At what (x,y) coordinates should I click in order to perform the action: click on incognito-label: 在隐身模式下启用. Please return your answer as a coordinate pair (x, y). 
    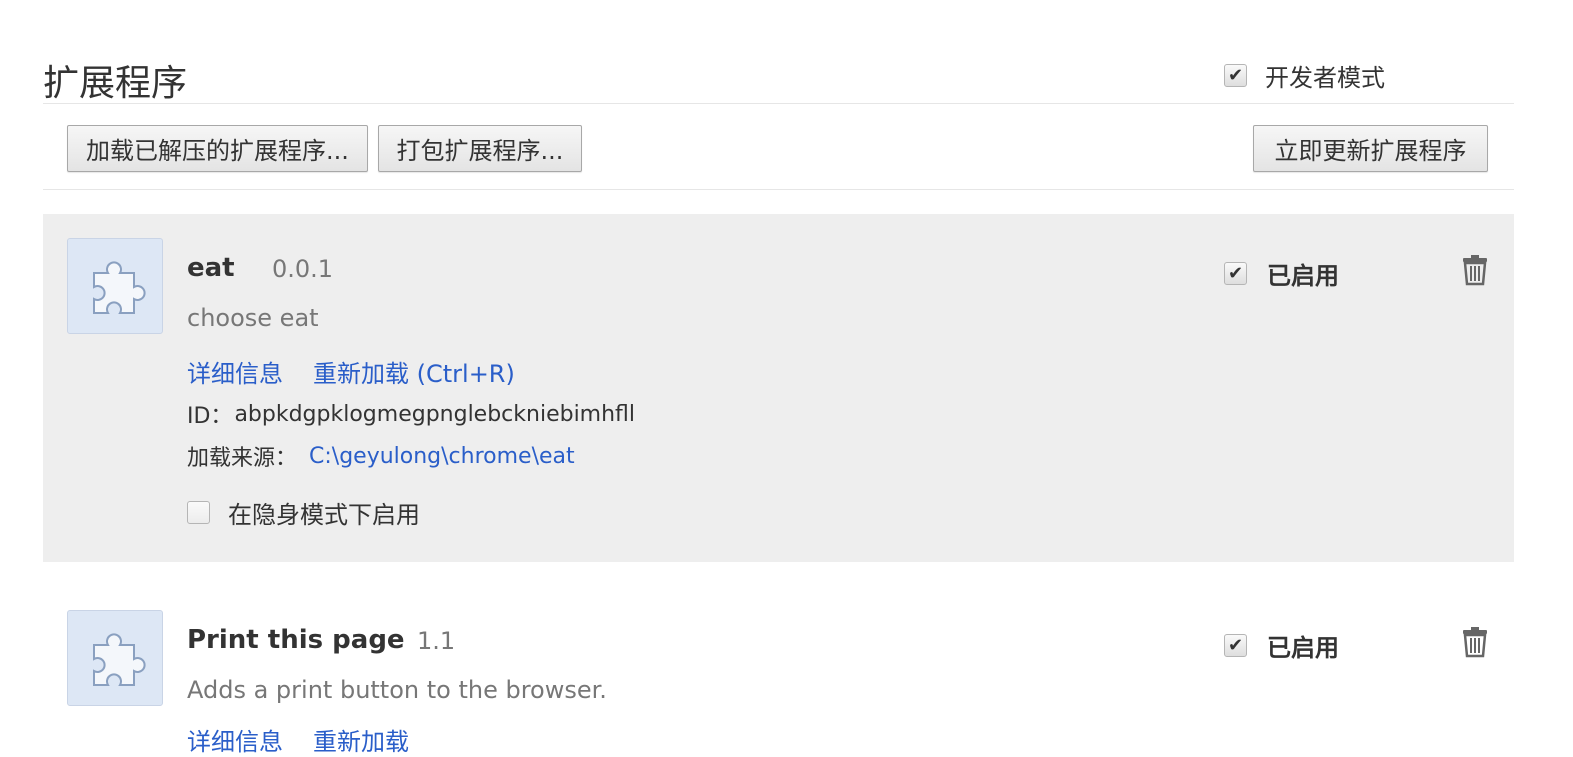
    Looking at the image, I should click on (324, 515).